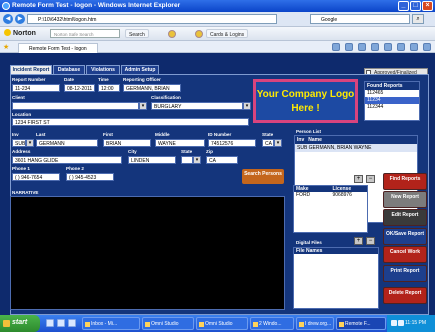  What do you see at coordinates (19, 143) in the screenshot?
I see `inv-field: SUB` at bounding box center [19, 143].